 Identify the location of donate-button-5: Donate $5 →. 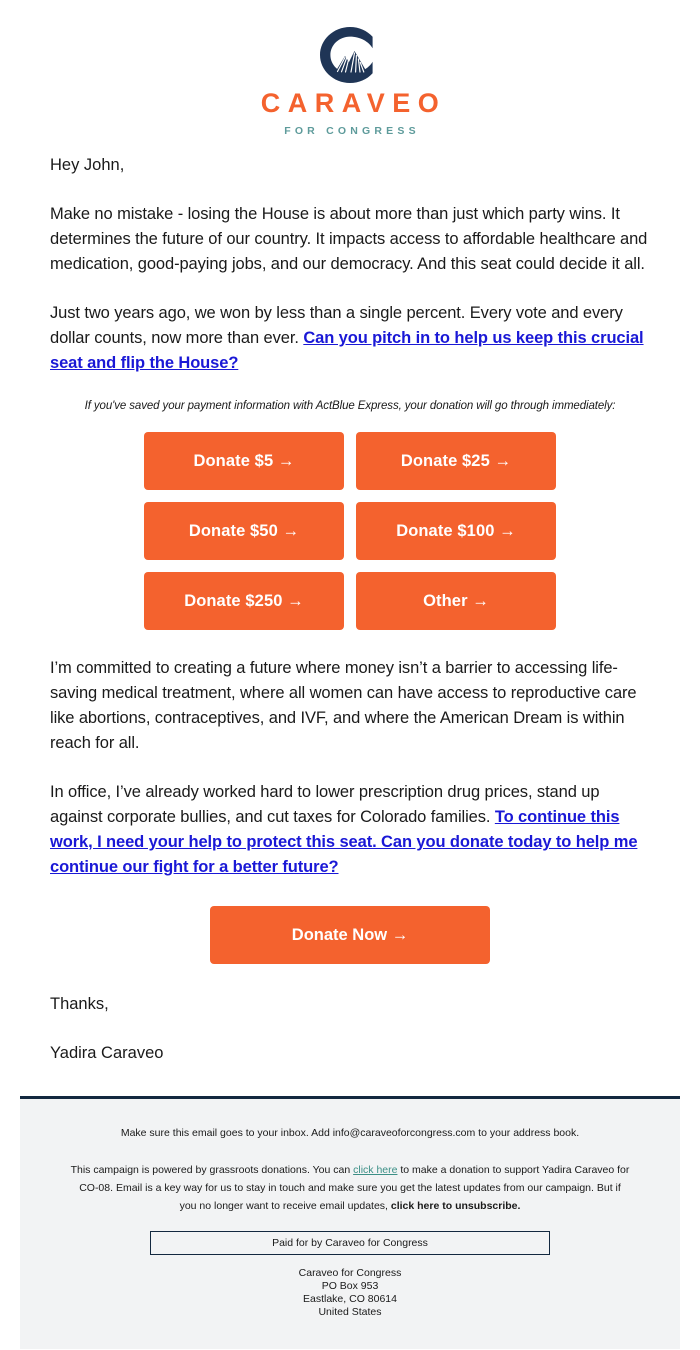
(244, 461).